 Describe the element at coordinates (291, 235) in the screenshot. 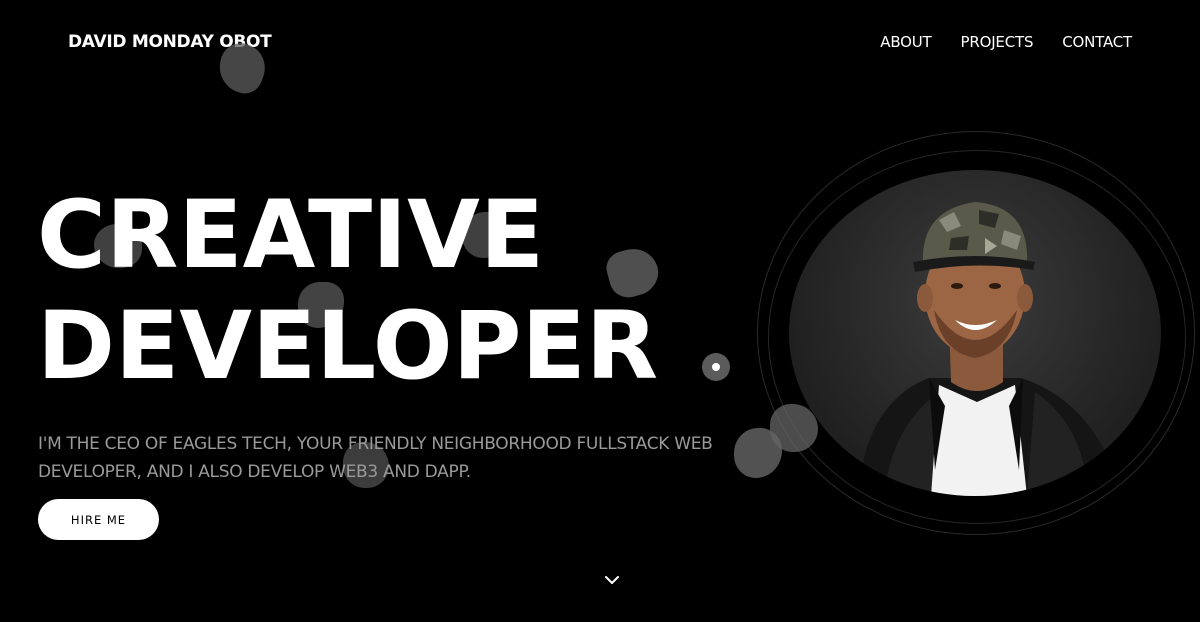

I see `hero-title-line-1: CREATIVE` at that location.